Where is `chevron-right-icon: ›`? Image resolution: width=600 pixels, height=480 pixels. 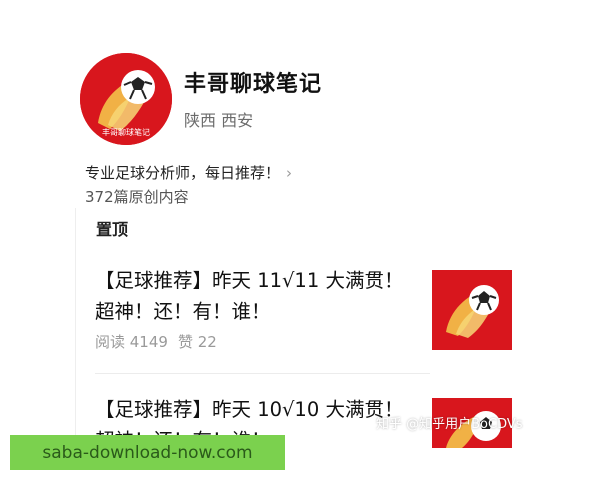
chevron-right-icon: › is located at coordinates (289, 172).